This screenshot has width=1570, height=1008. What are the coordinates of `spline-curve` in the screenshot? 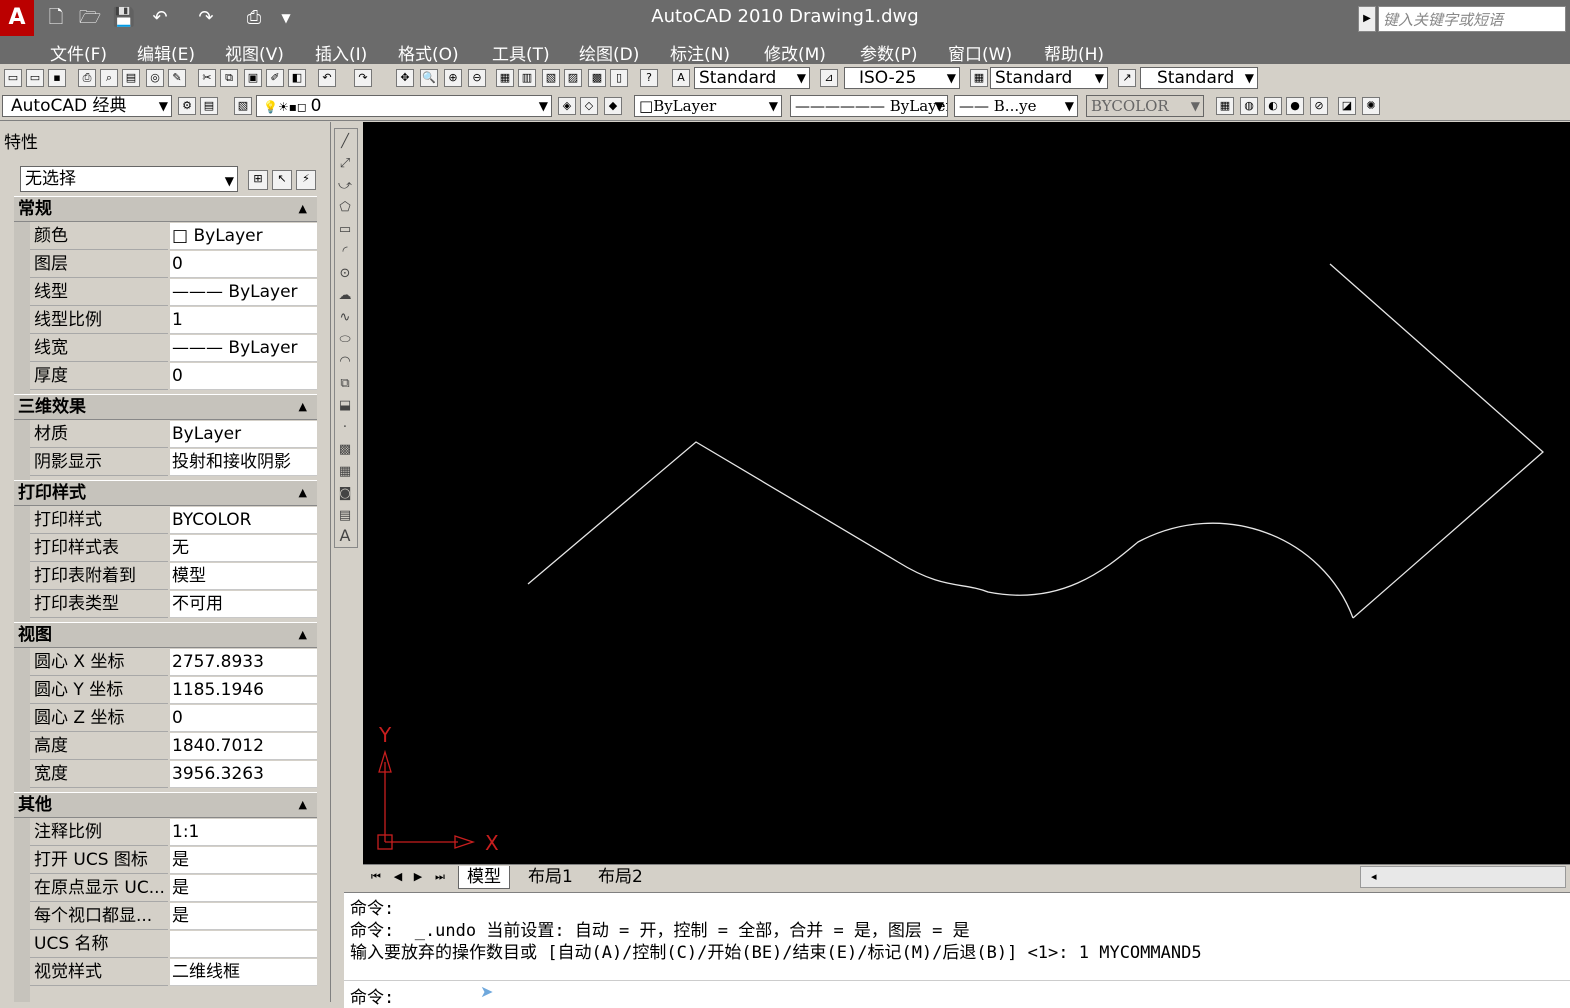 It's located at (1125, 570).